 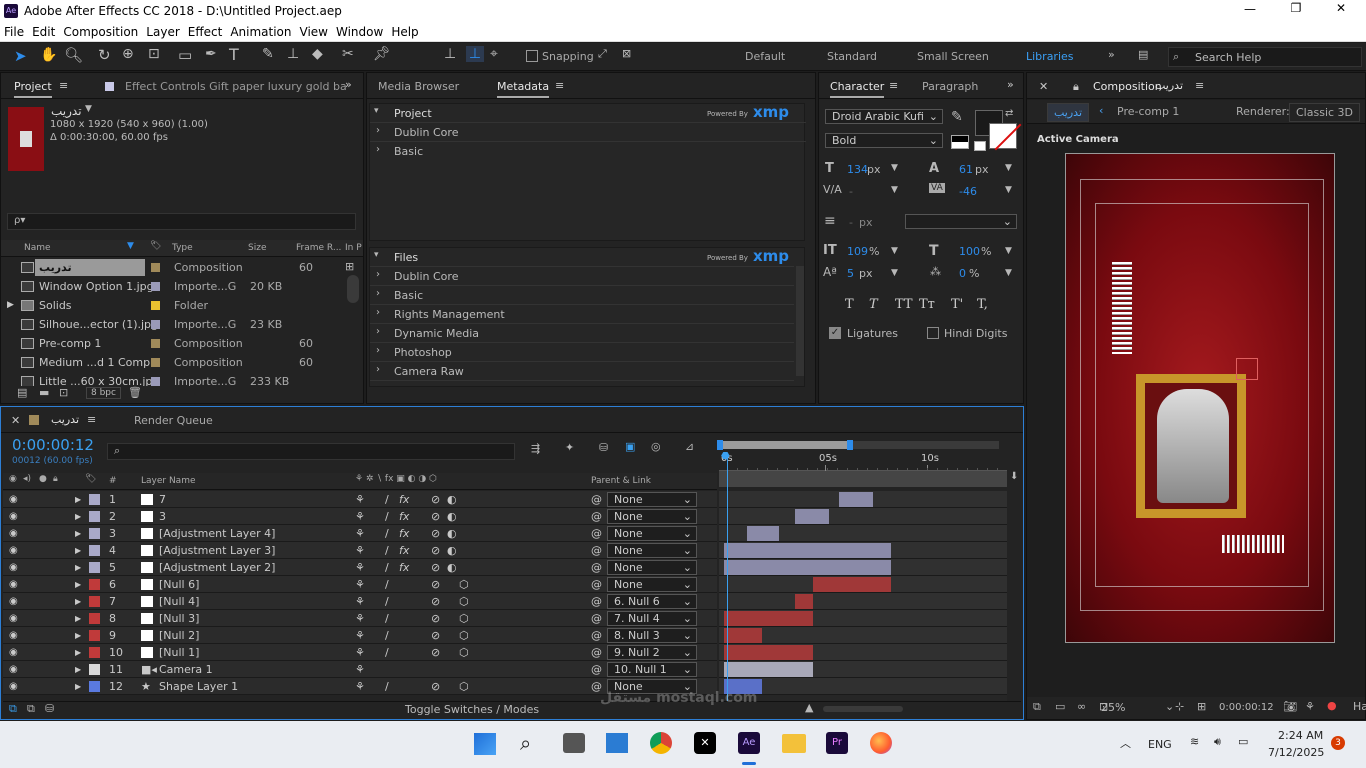 I want to click on layer-row: ◉ ▶ 1 7 ⚘ / fx ⊘ ◐ @ None ⌄, so click(x=360, y=499).